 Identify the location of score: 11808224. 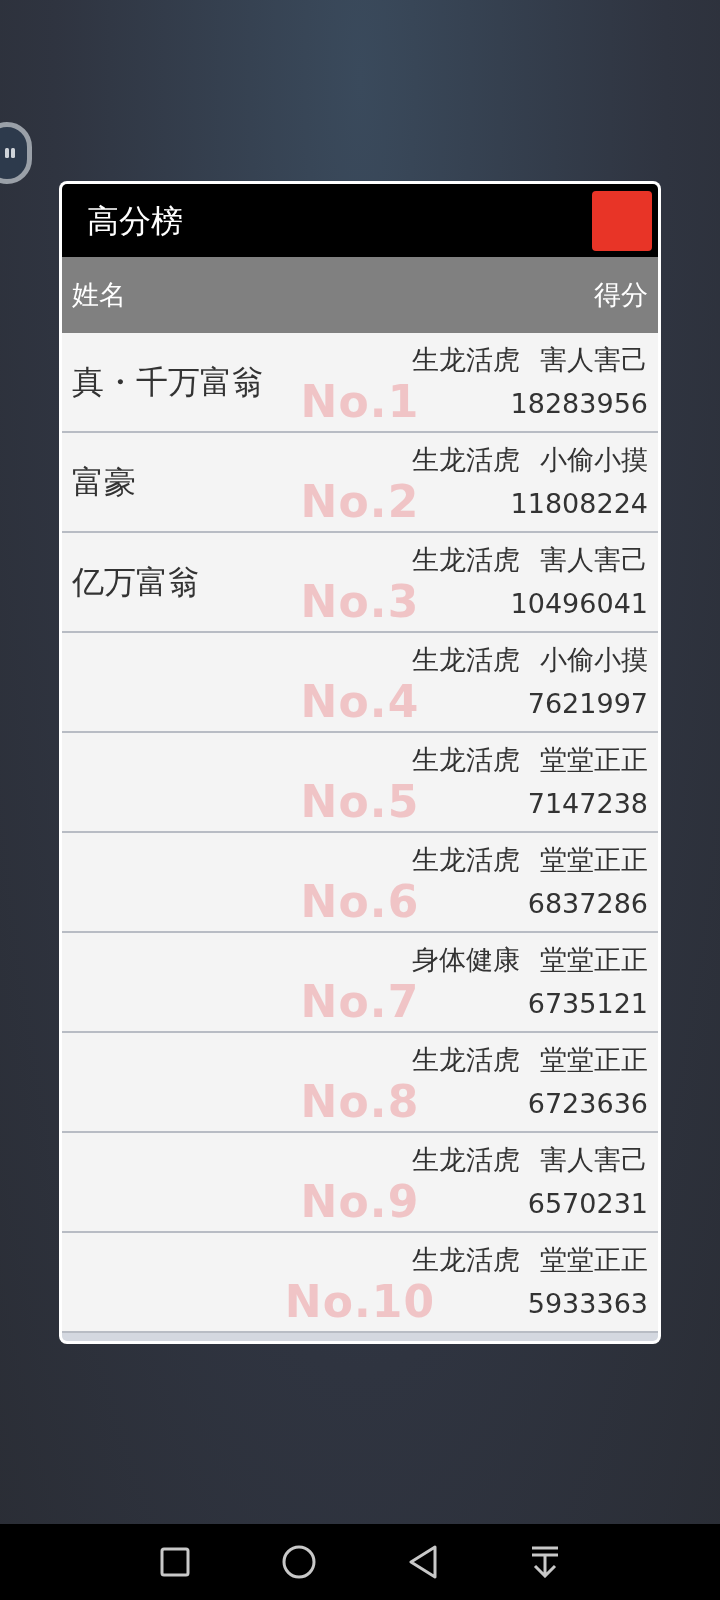
(579, 504).